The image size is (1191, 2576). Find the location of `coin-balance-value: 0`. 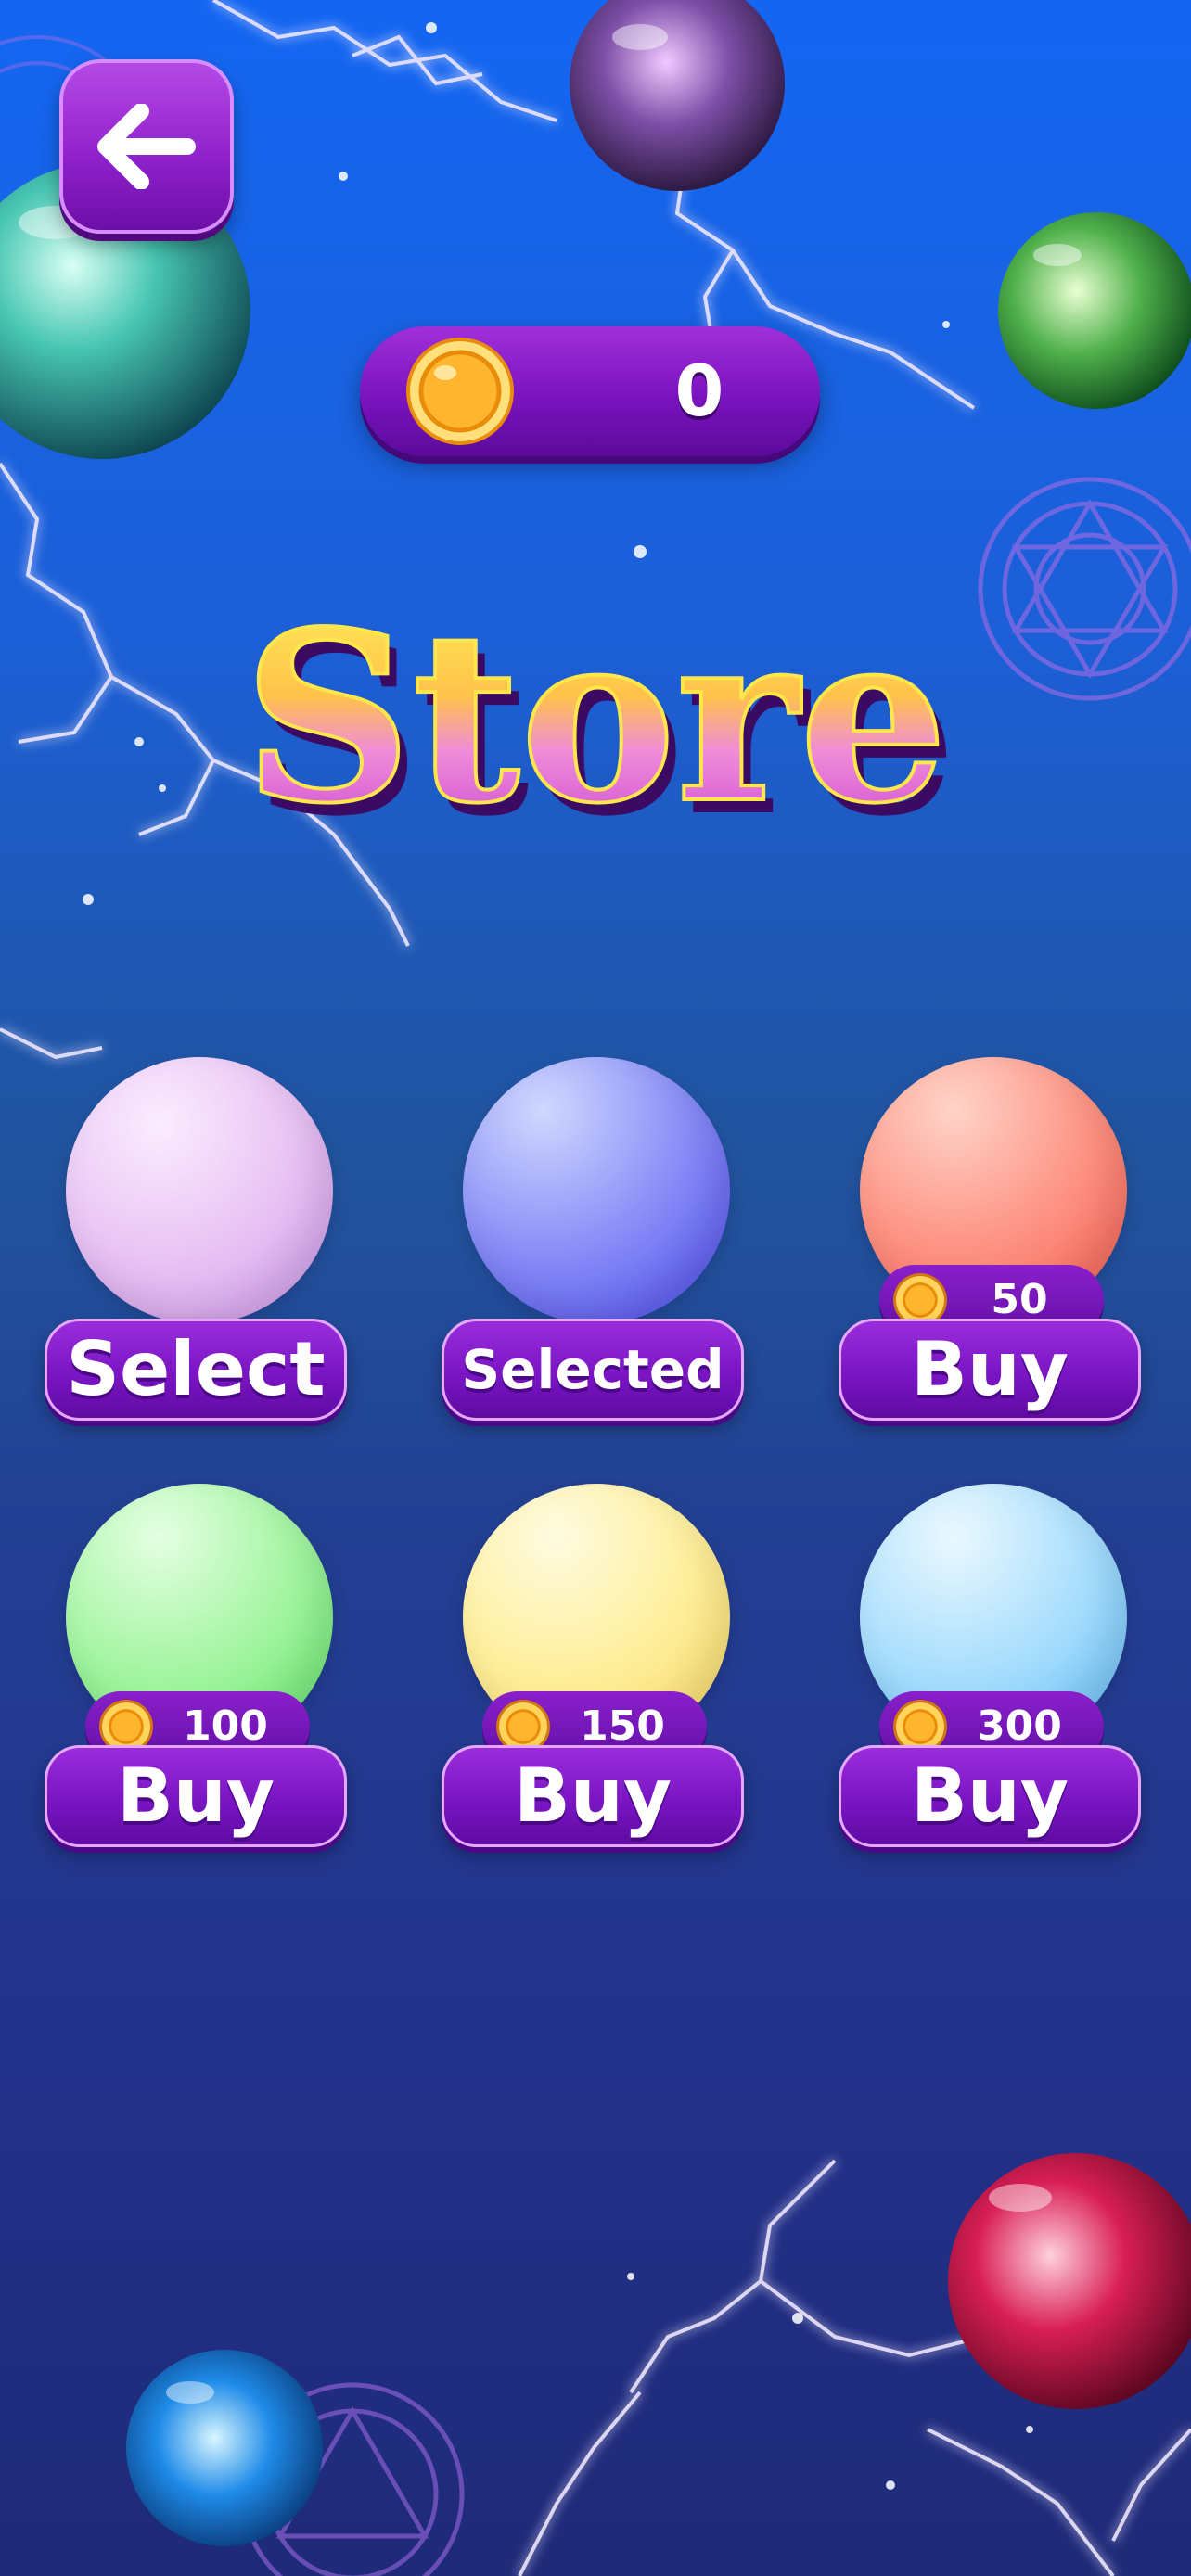

coin-balance-value: 0 is located at coordinates (699, 391).